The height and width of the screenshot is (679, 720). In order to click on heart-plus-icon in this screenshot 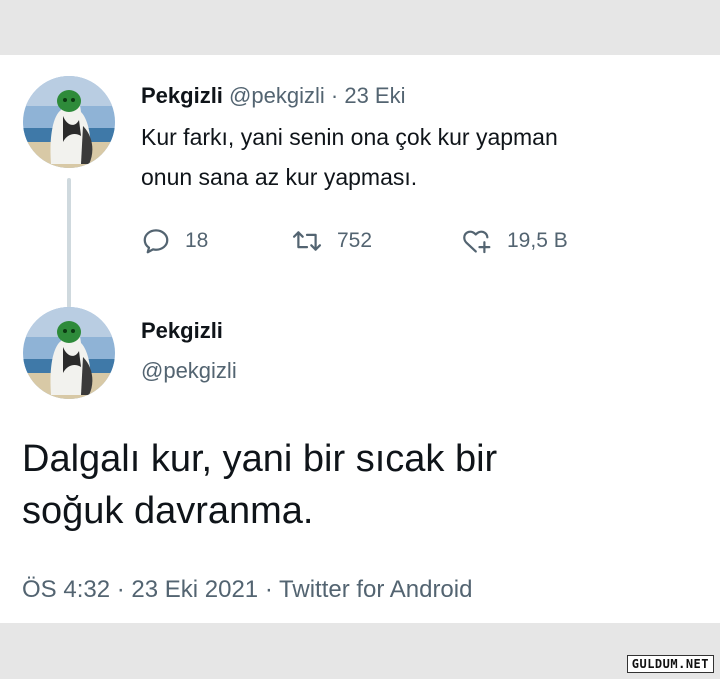, I will do `click(477, 242)`.